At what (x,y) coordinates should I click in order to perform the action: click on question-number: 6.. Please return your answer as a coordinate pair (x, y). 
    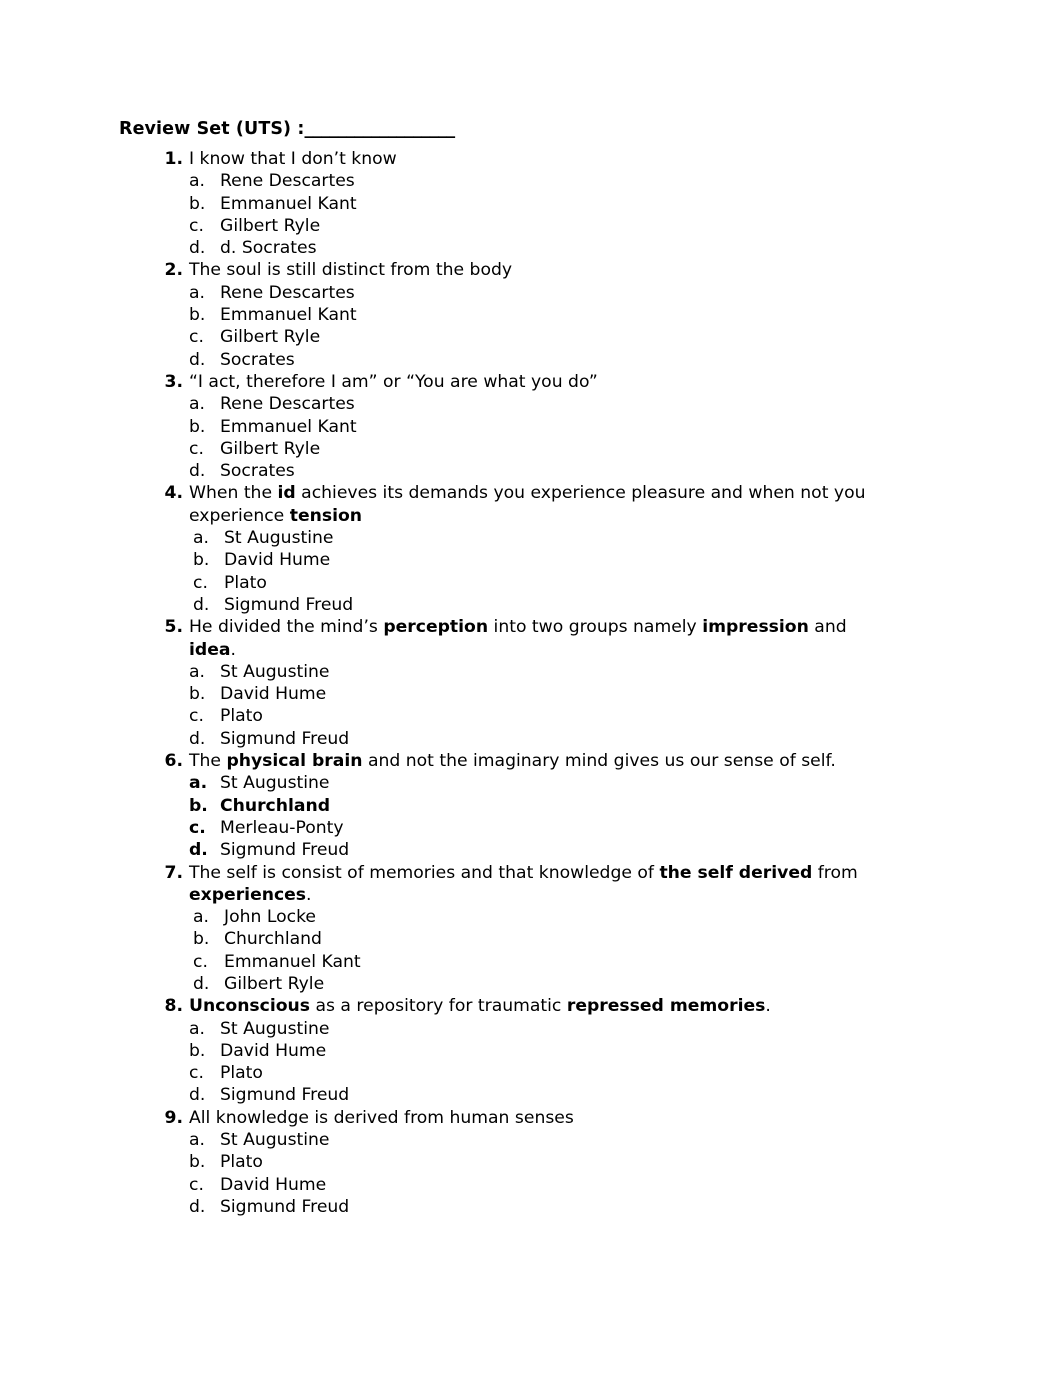
    Looking at the image, I should click on (174, 761).